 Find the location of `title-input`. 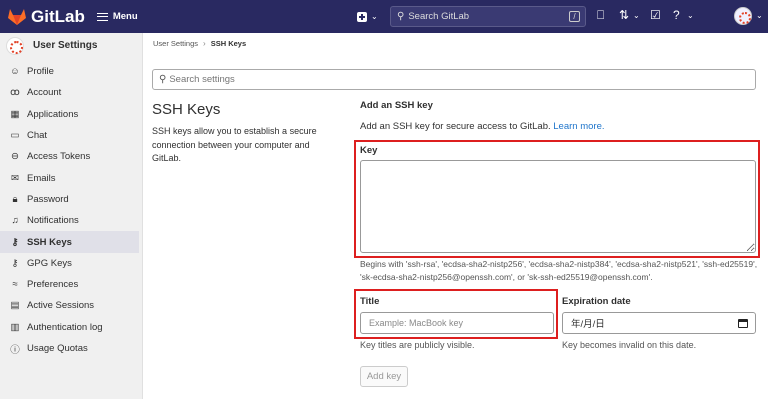

title-input is located at coordinates (457, 323).